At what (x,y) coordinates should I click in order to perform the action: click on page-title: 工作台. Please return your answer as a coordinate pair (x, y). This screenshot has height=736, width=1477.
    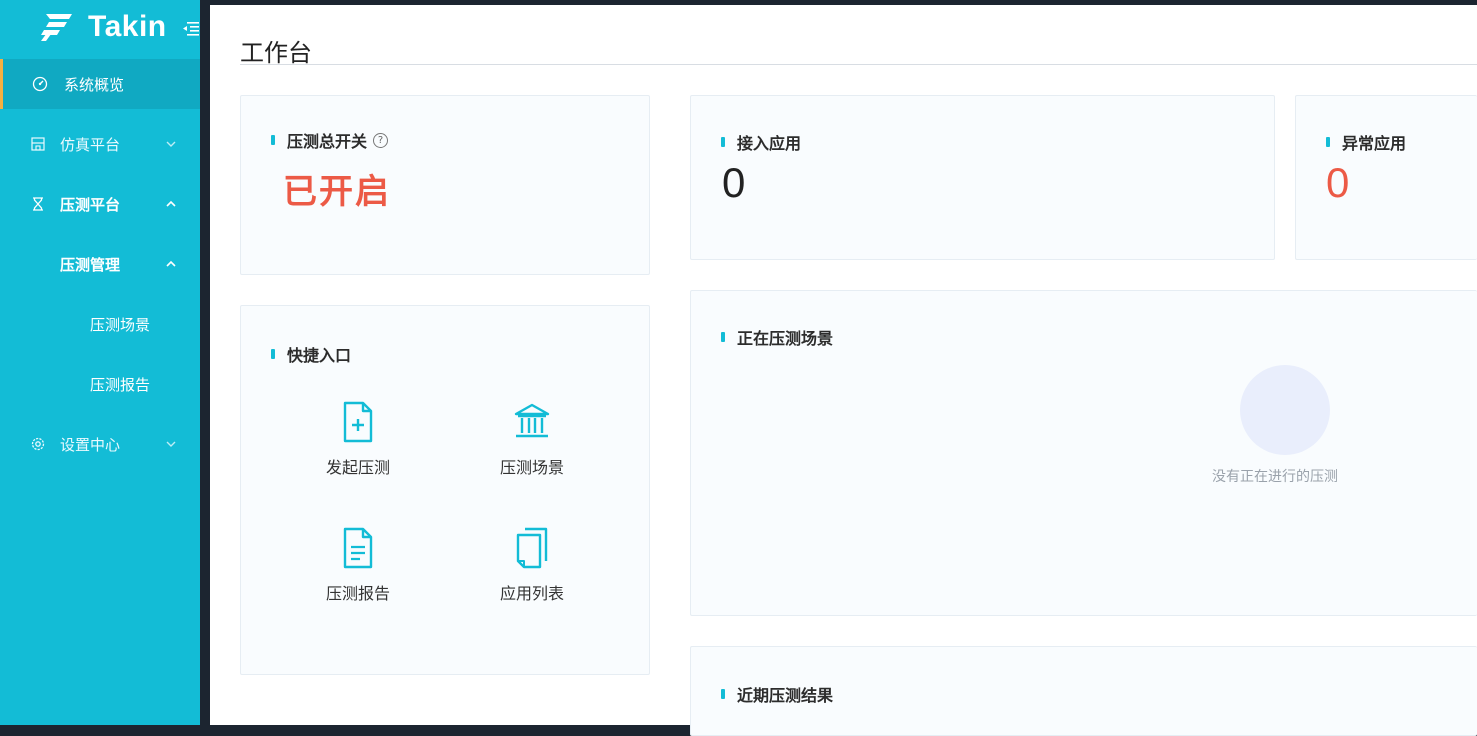
    Looking at the image, I should click on (276, 53).